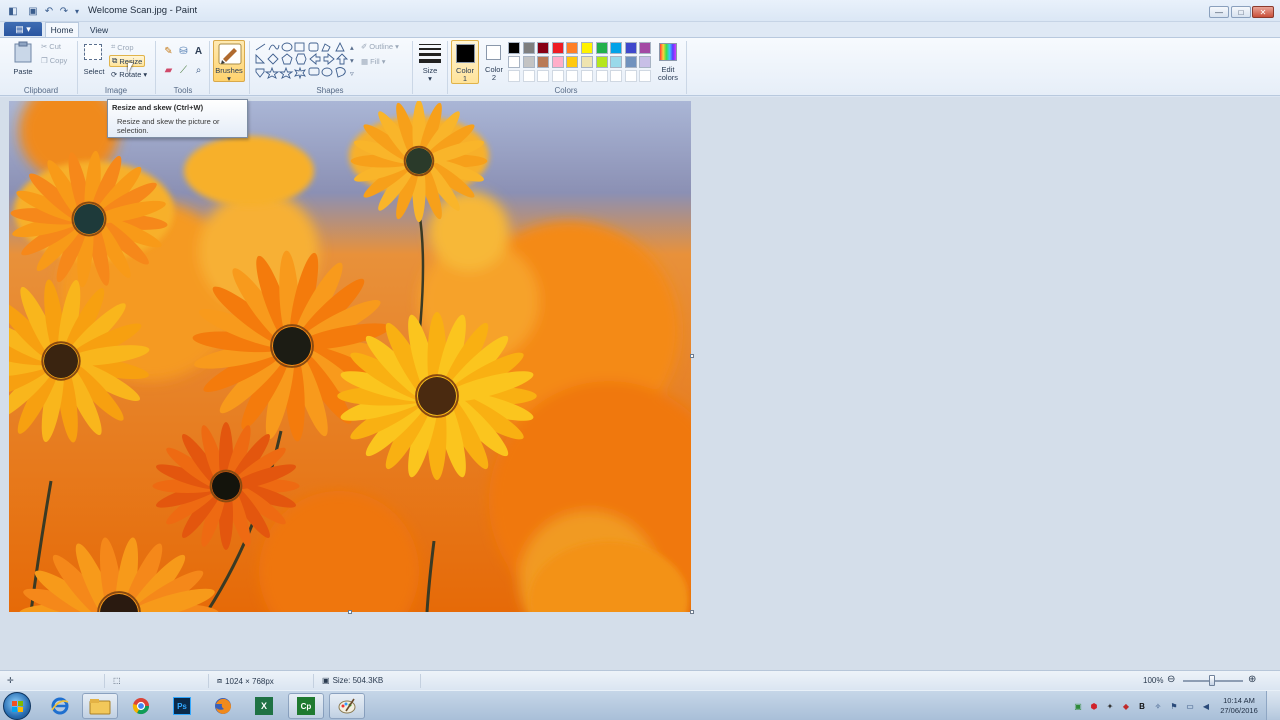 This screenshot has height=720, width=1280. What do you see at coordinates (77, 11) in the screenshot?
I see `customize-quick-access-icon: ▾` at bounding box center [77, 11].